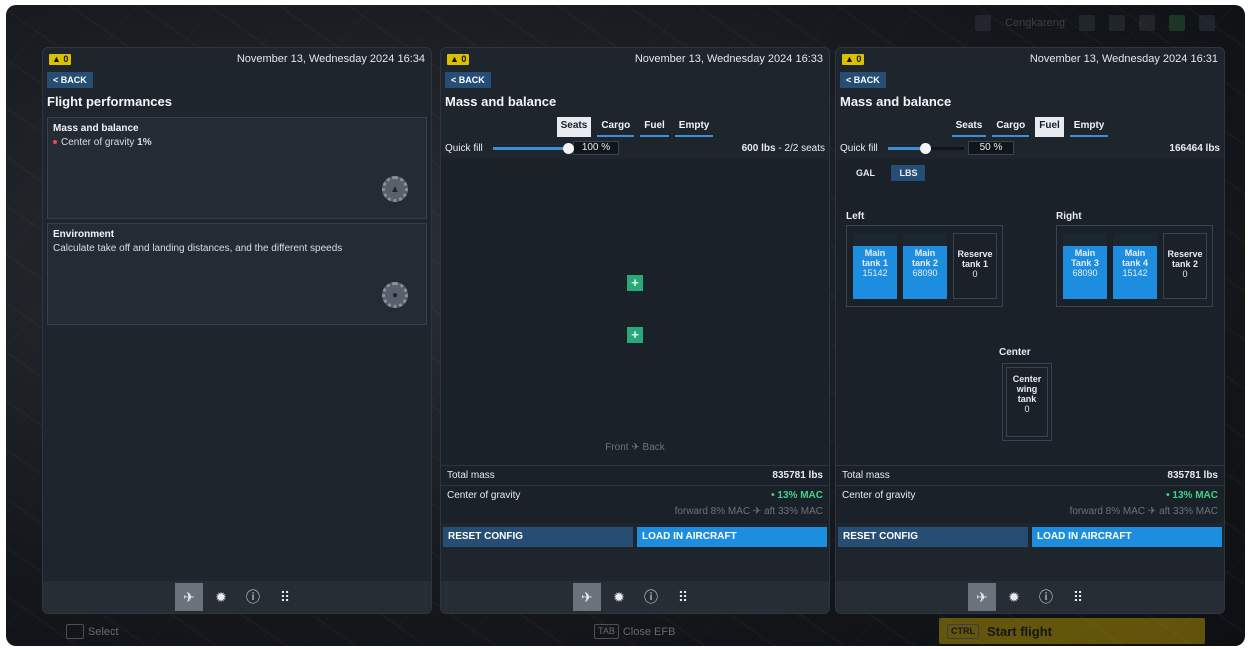  What do you see at coordinates (1085, 266) in the screenshot?
I see `tank-main-3: Main Tank 3 68090` at bounding box center [1085, 266].